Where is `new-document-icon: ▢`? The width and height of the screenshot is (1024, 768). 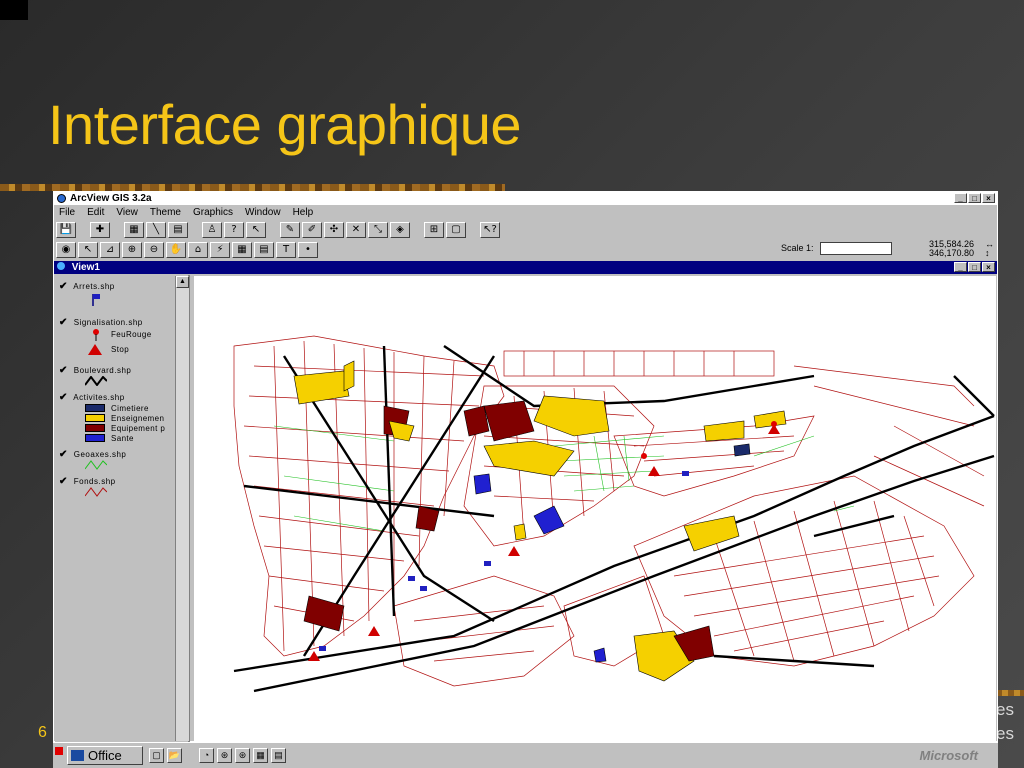
new-document-icon: ▢ is located at coordinates (156, 755).